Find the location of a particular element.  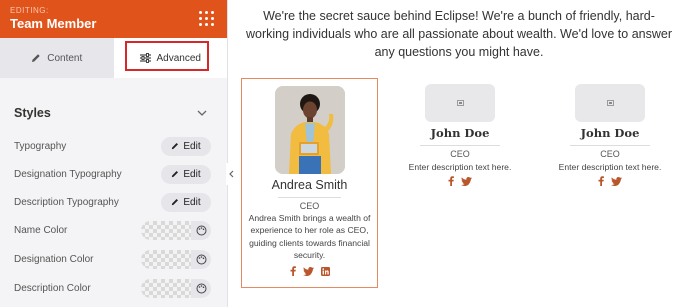

sidebar-tabs: Content Advanced is located at coordinates (113, 58).